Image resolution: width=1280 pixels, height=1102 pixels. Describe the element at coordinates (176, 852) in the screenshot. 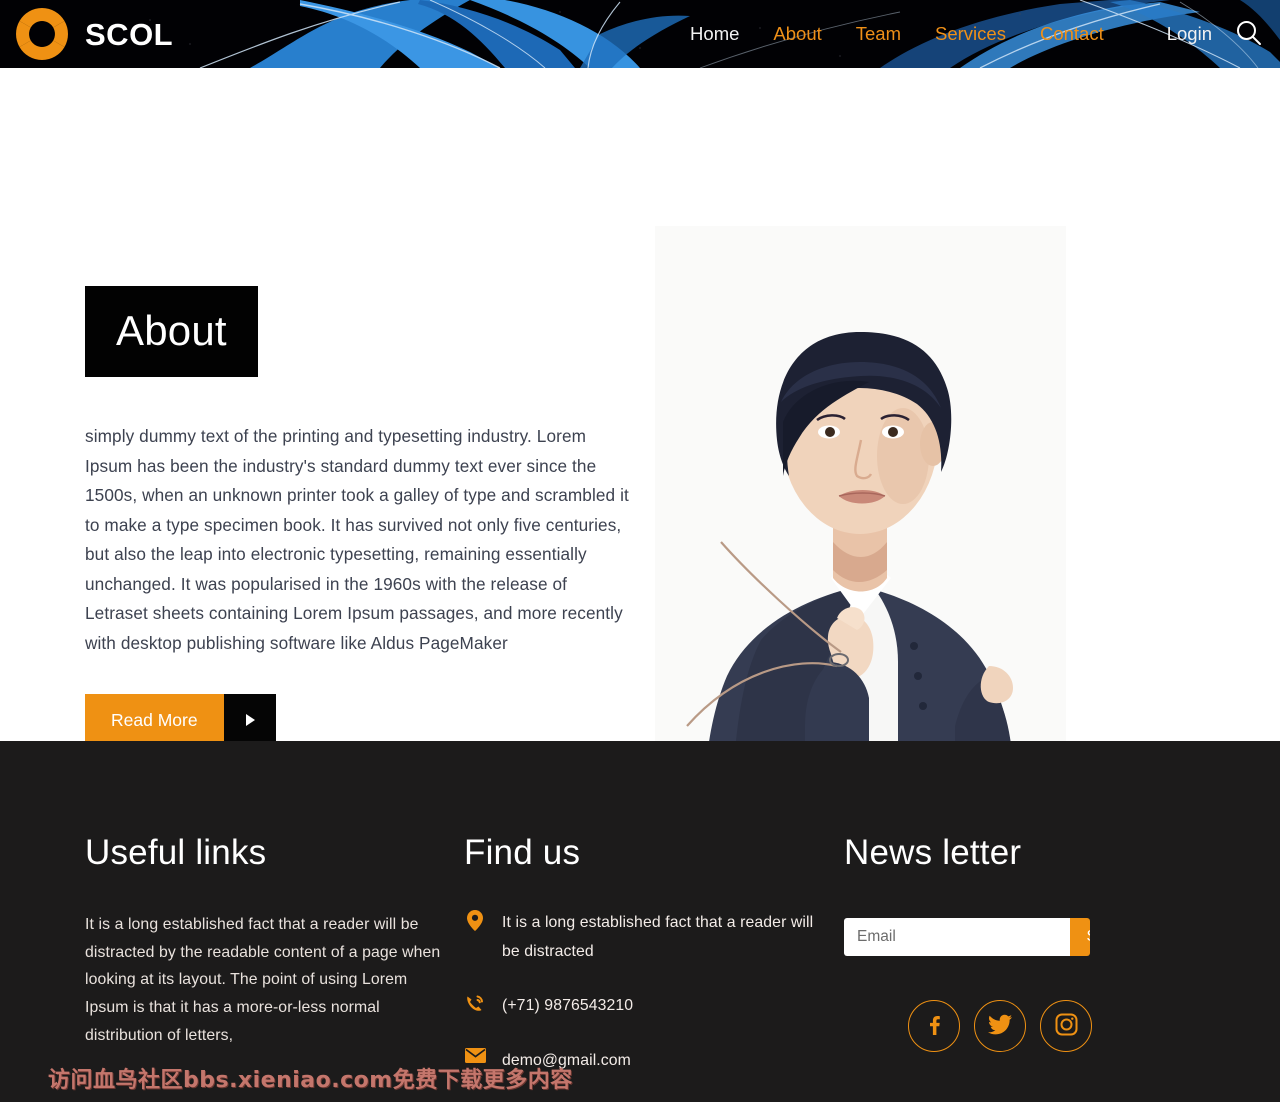

I see `useful-links-title: Useful links` at that location.